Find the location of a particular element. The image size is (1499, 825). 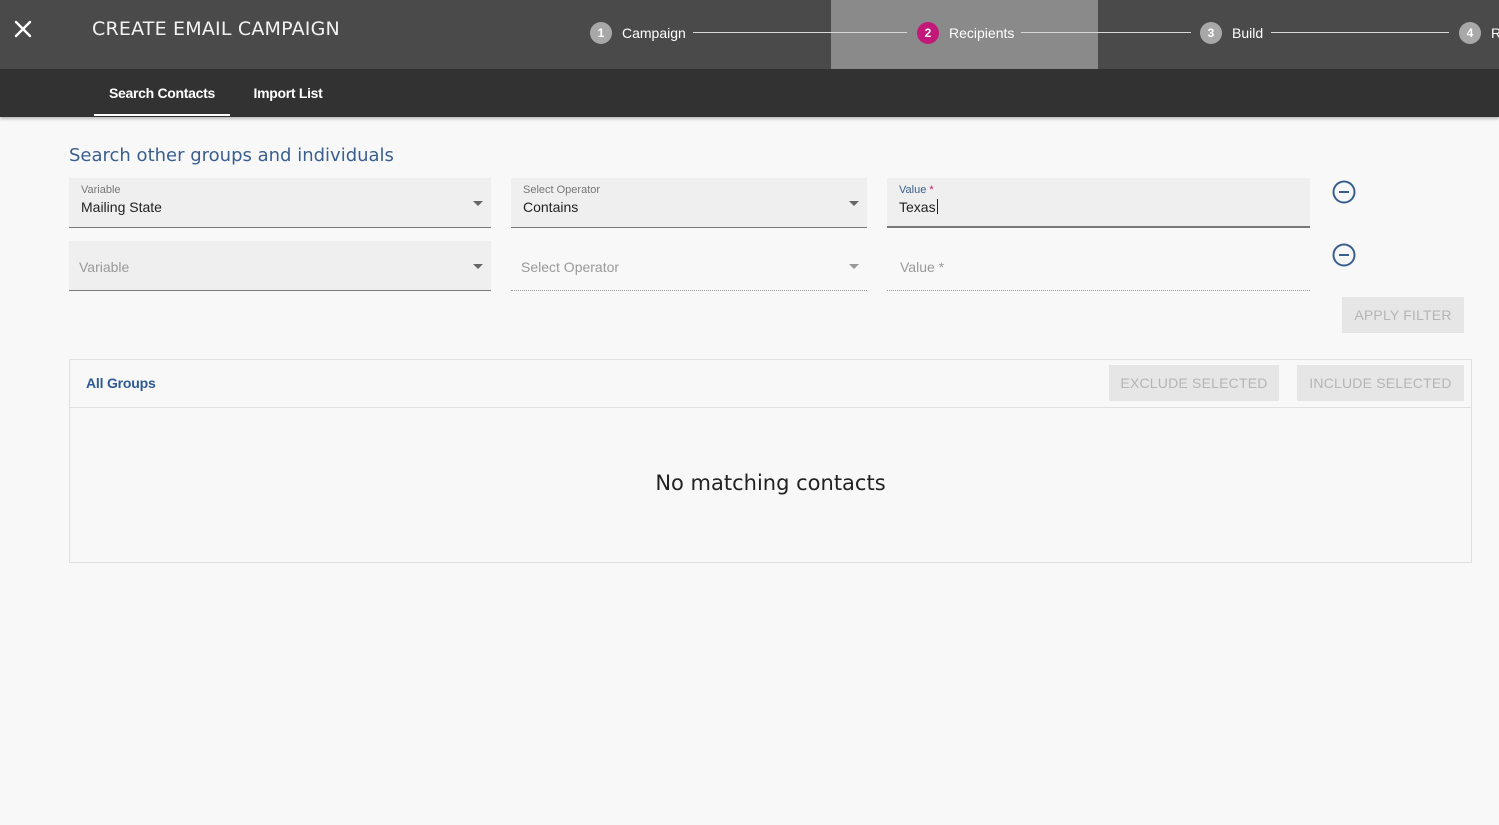

apply-filter-button: APPLY FILTER is located at coordinates (1403, 315).